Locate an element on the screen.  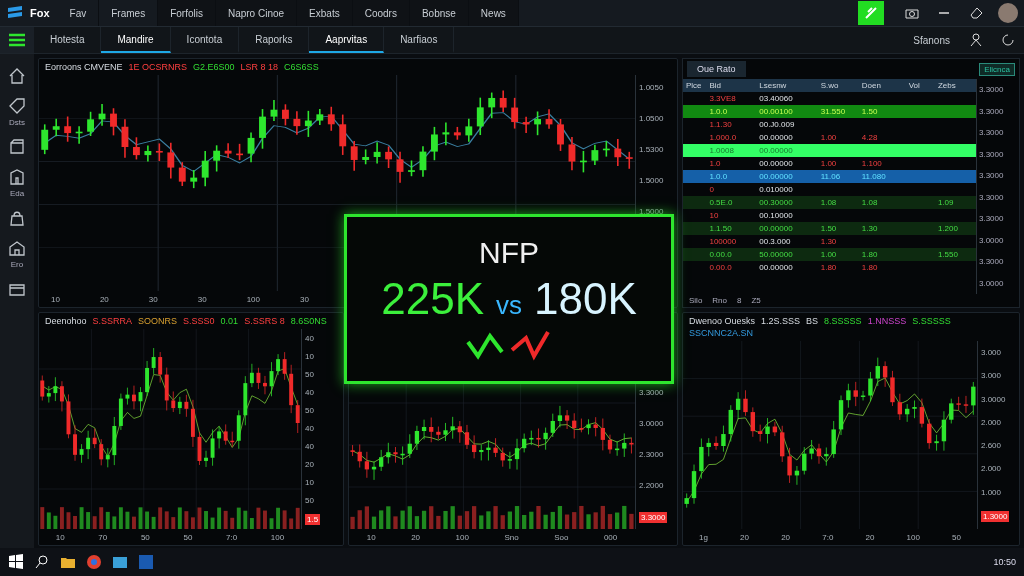
axis-label: 1.5300 is located at coordinates (651, 149).